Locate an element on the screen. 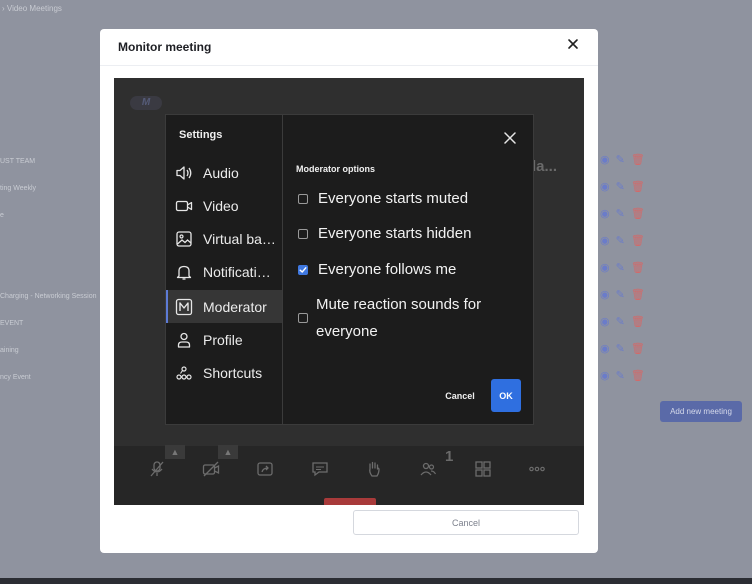 The height and width of the screenshot is (584, 752). settings-cancel-button: Cancel is located at coordinates (460, 395).